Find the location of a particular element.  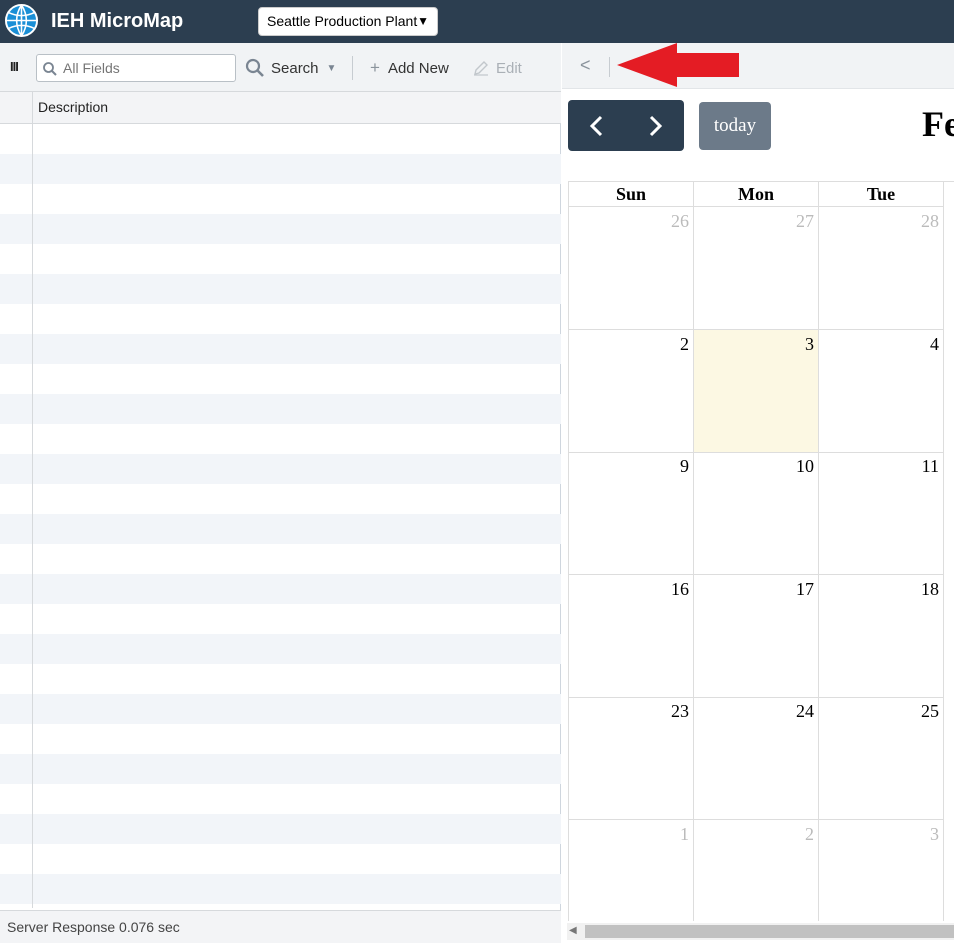

search-icon is located at coordinates (254, 67).